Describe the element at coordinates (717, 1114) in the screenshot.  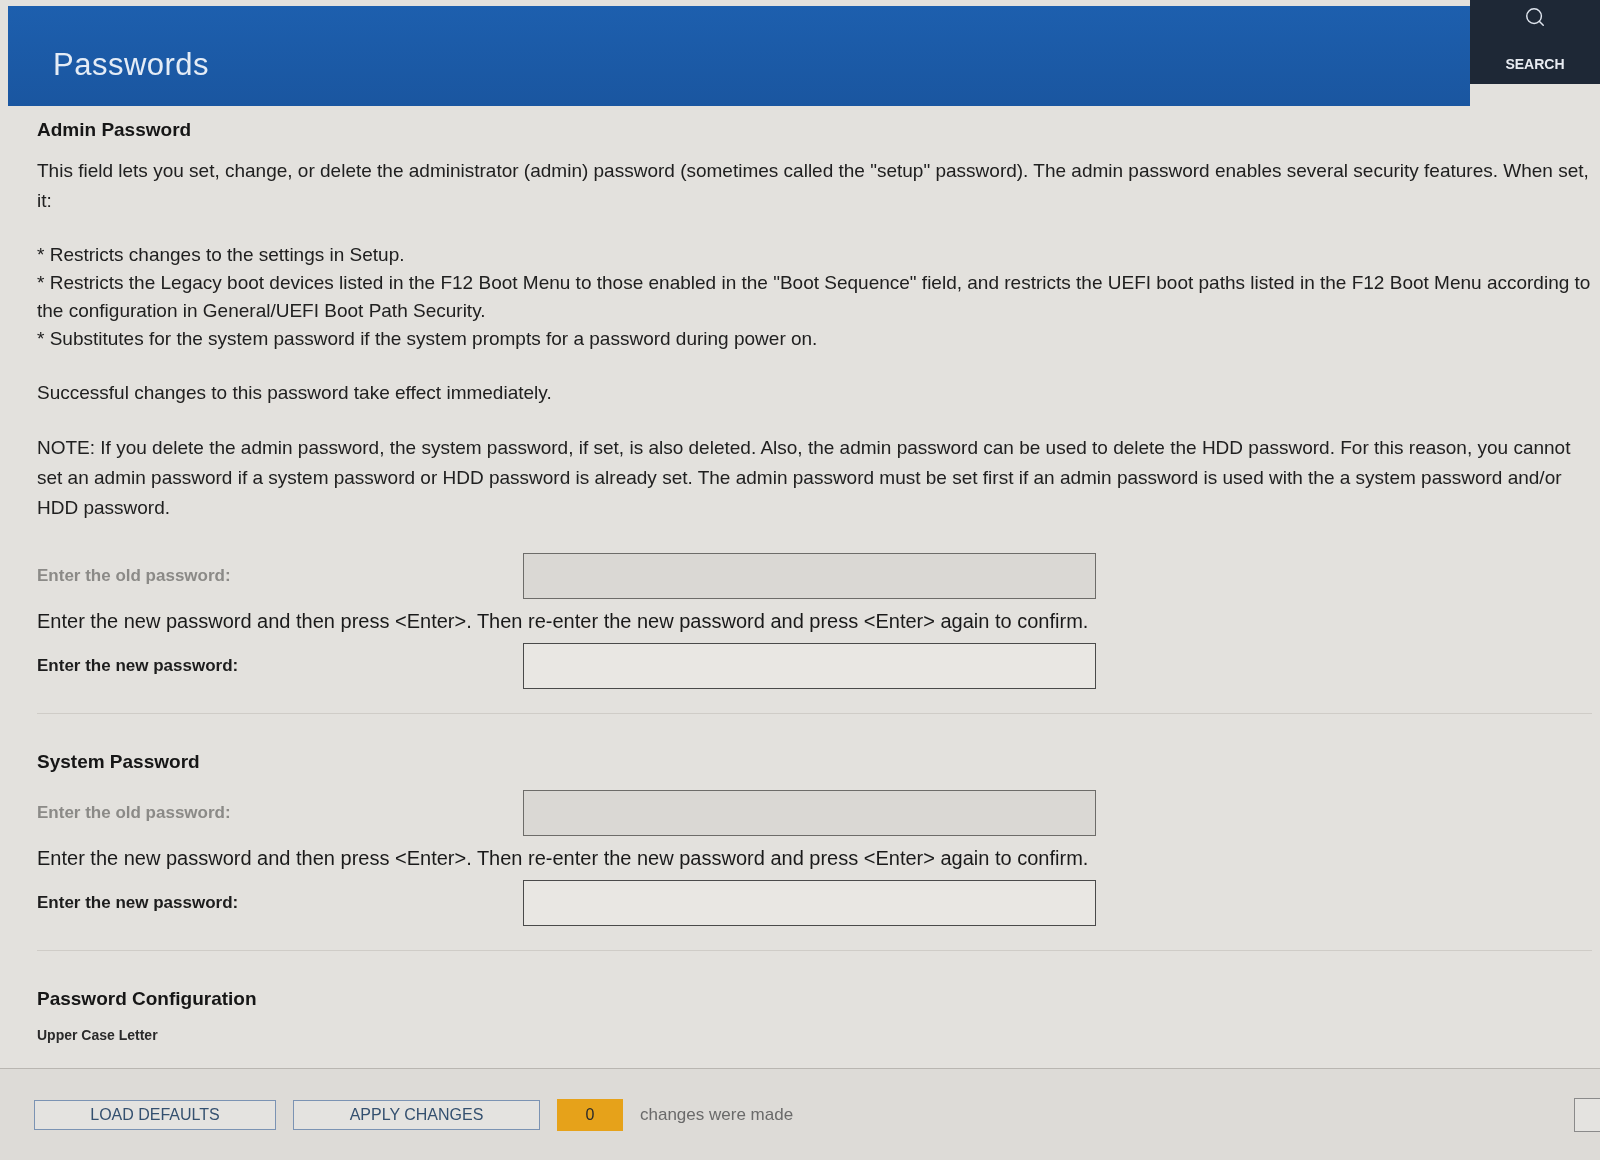
I see `change-status: changes were made` at that location.